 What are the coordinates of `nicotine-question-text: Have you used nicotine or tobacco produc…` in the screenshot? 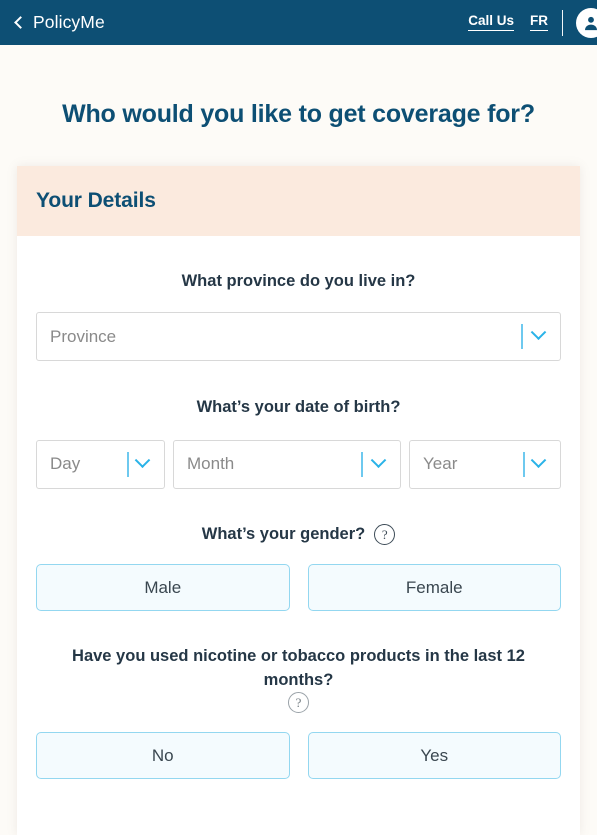 It's located at (298, 668).